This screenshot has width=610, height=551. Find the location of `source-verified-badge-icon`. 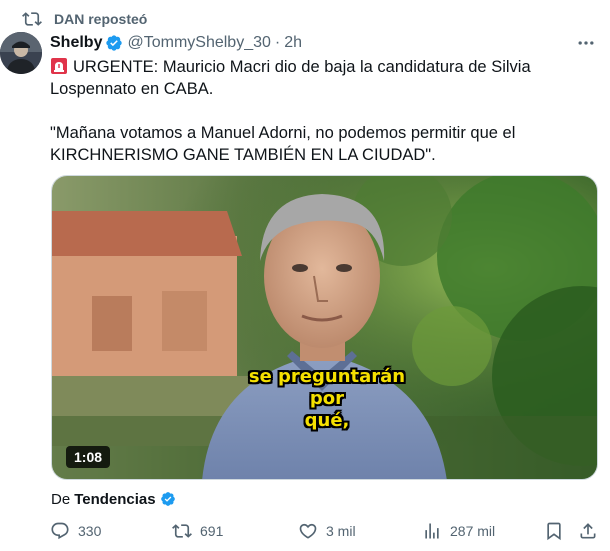

source-verified-badge-icon is located at coordinates (168, 499).